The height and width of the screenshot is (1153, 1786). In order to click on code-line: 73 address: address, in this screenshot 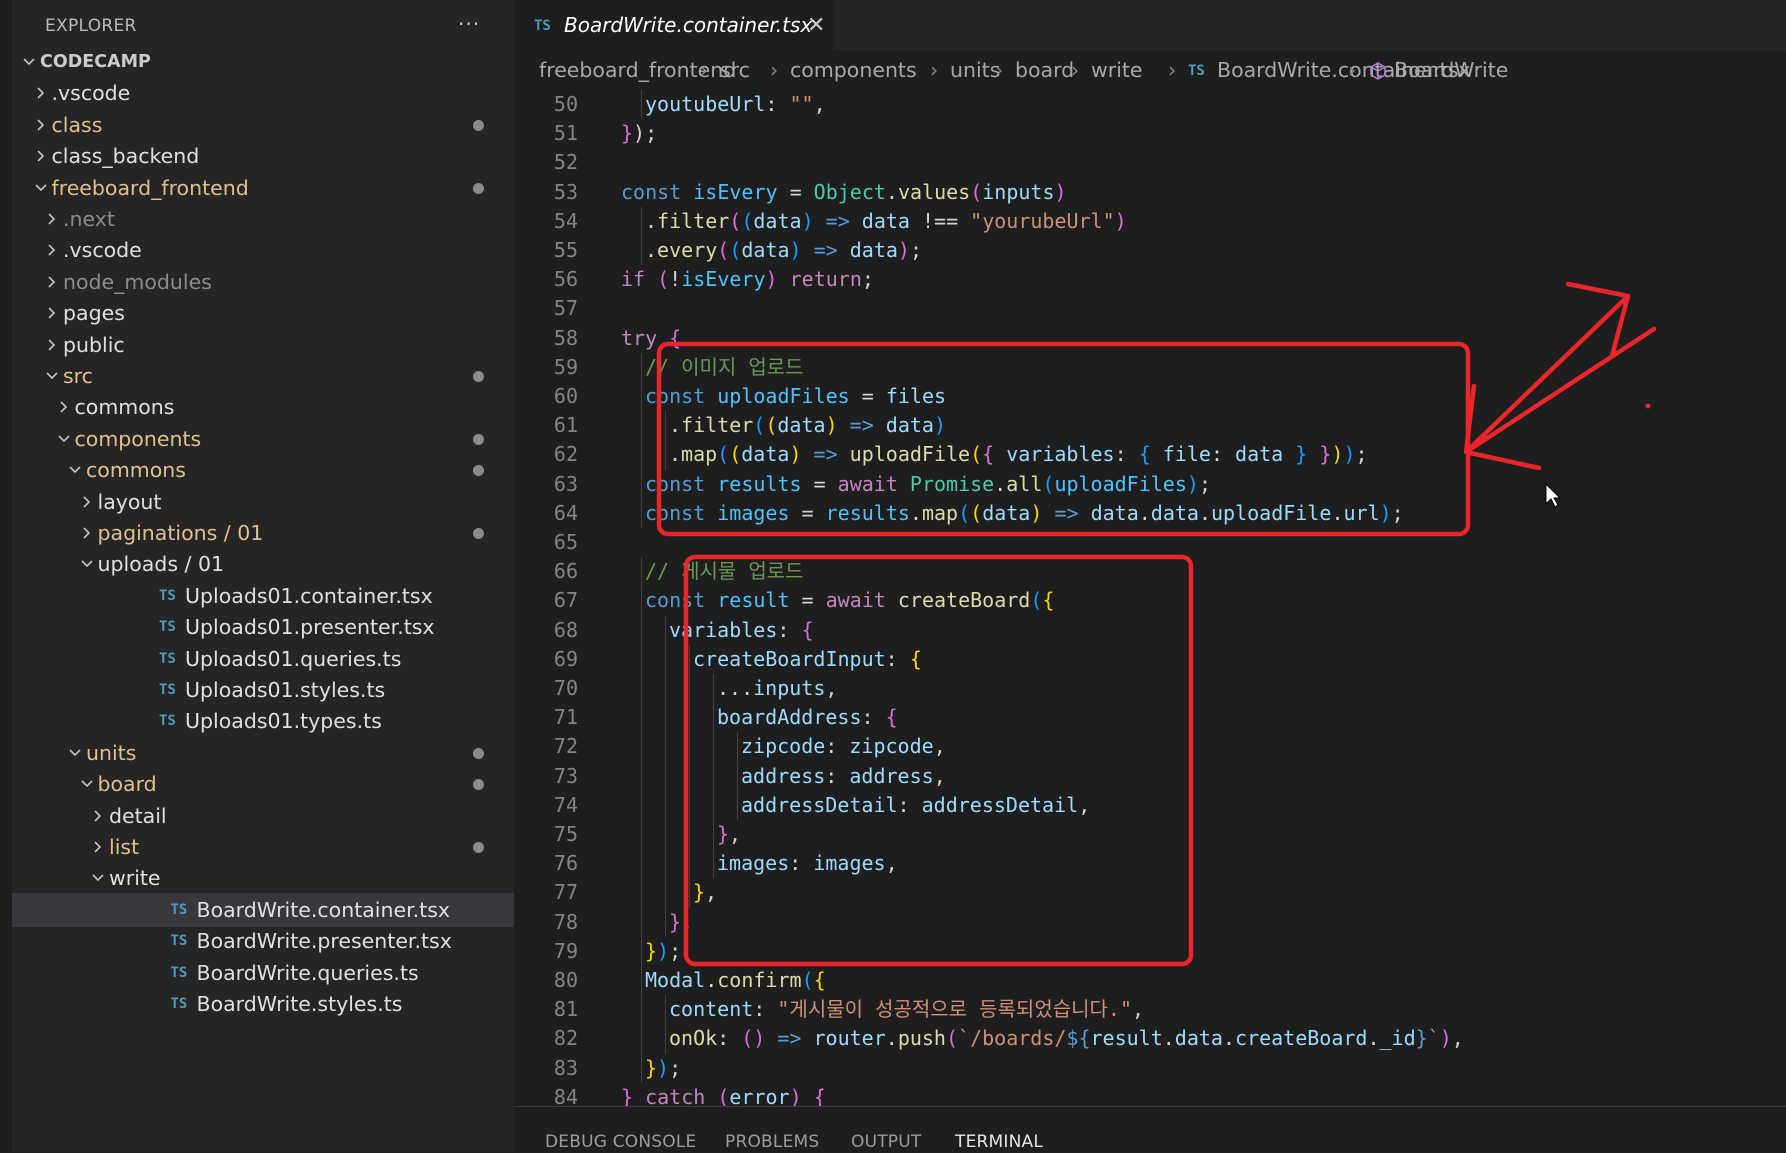, I will do `click(1150, 776)`.